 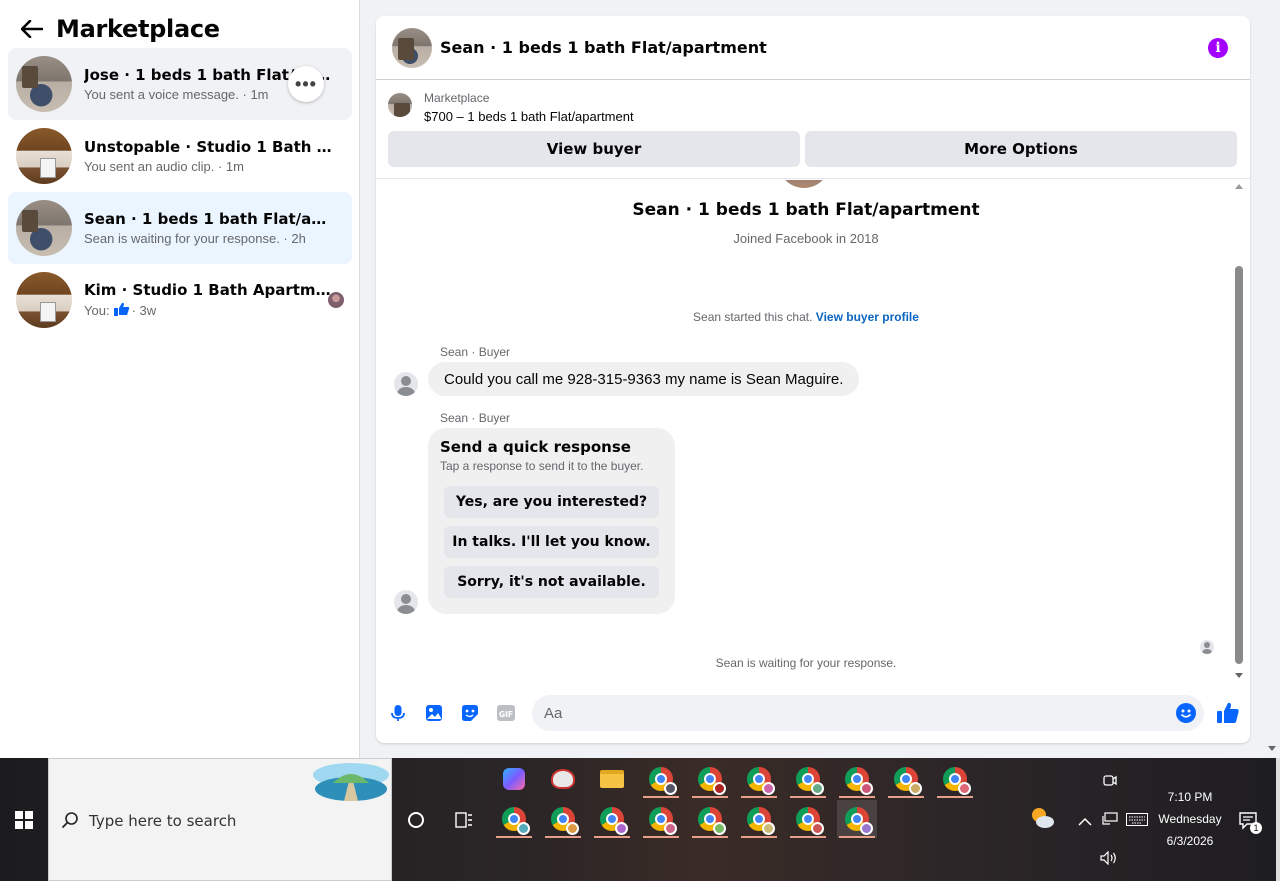 What do you see at coordinates (529, 116) in the screenshot?
I see `listing-price: $700 – 1 beds 1 bath Flat/apartment` at bounding box center [529, 116].